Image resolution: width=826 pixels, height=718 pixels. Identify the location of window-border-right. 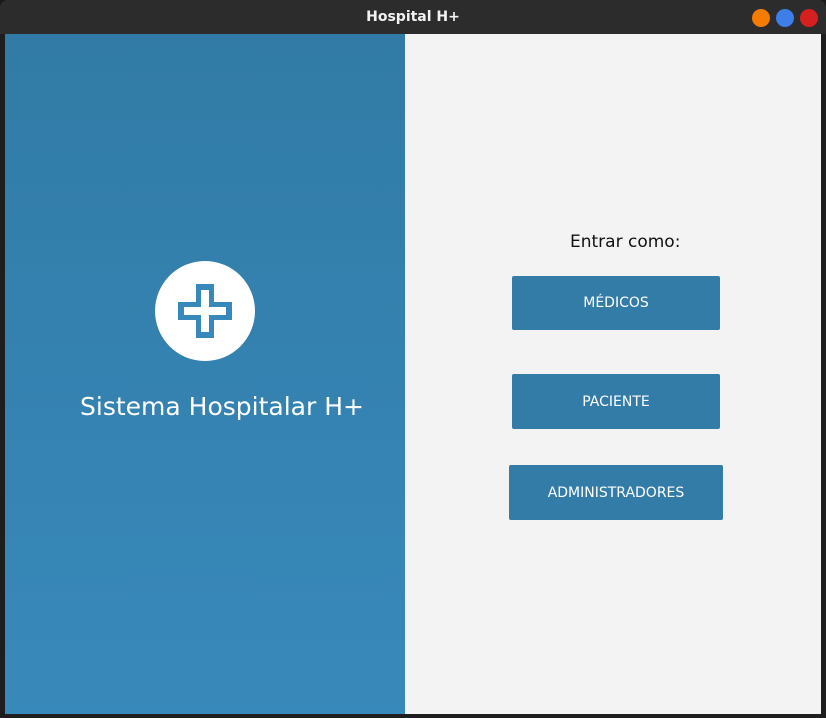
(823, 376).